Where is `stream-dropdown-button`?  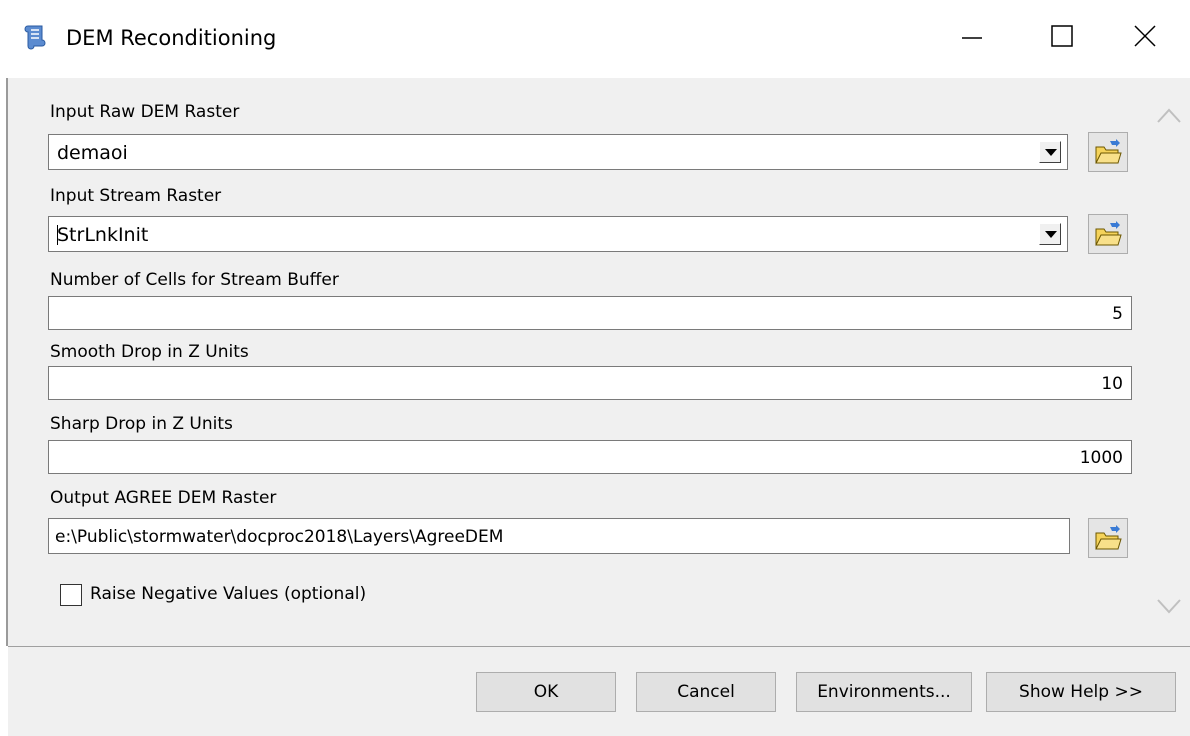
stream-dropdown-button is located at coordinates (1050, 234).